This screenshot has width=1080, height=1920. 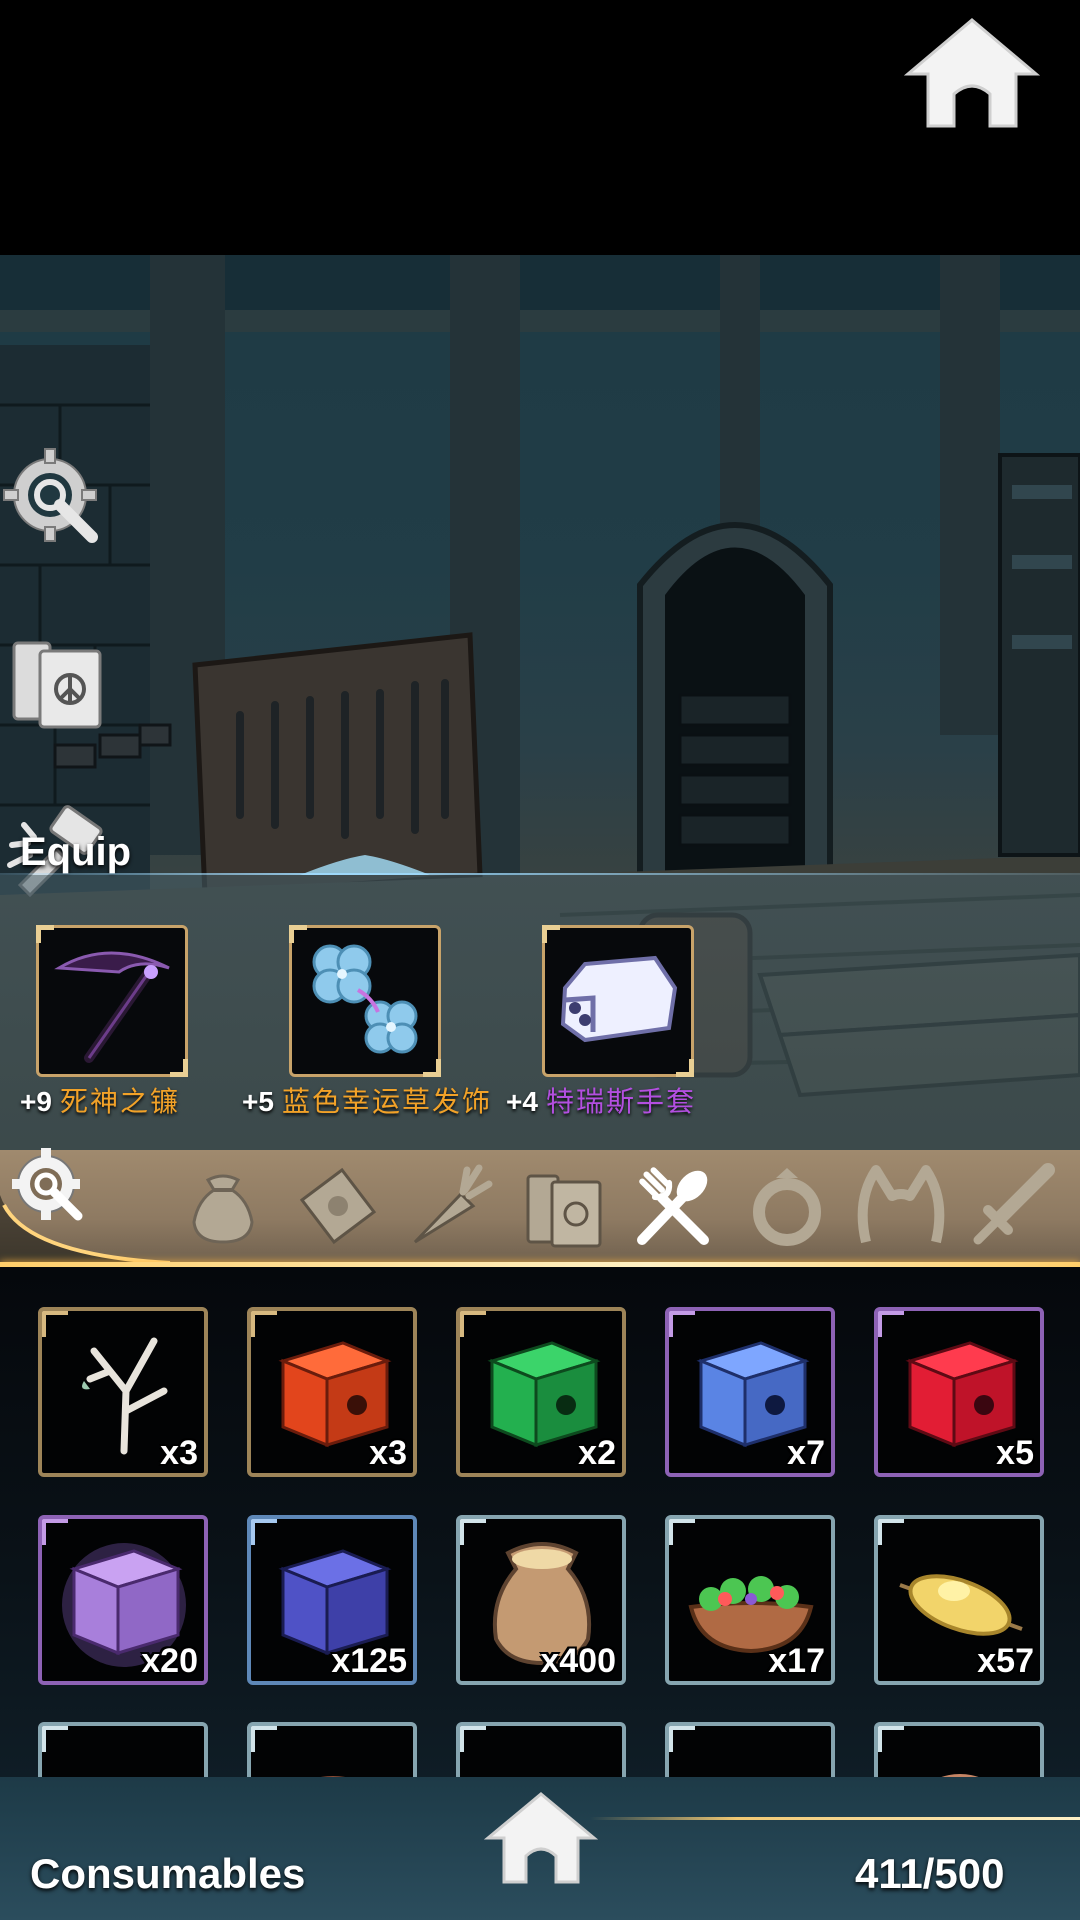 What do you see at coordinates (119, 1101) in the screenshot?
I see `equip-name: 死神之镰` at bounding box center [119, 1101].